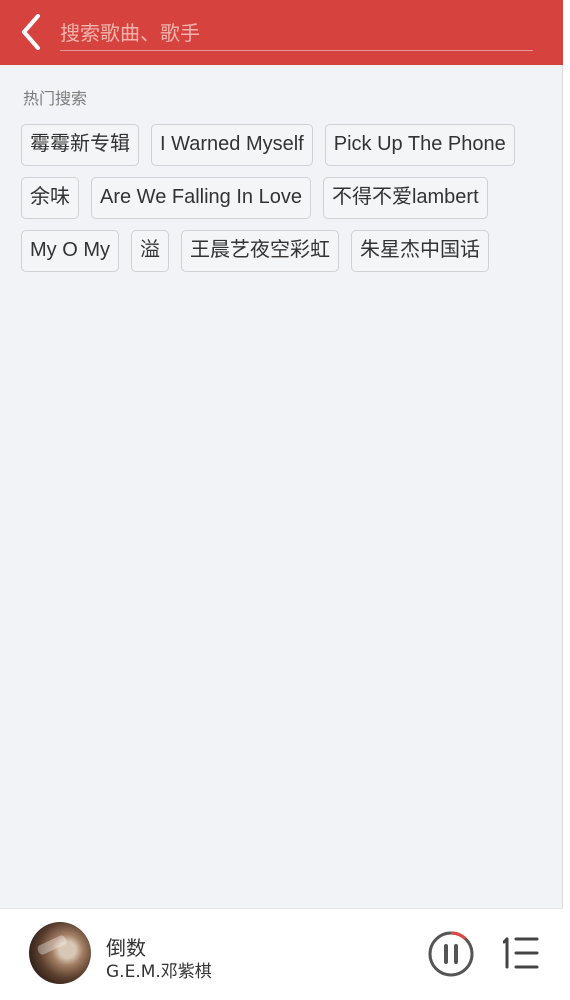 The image size is (570, 1000). What do you see at coordinates (419, 145) in the screenshot?
I see `hot-search-tag: Pick Up The Phone` at bounding box center [419, 145].